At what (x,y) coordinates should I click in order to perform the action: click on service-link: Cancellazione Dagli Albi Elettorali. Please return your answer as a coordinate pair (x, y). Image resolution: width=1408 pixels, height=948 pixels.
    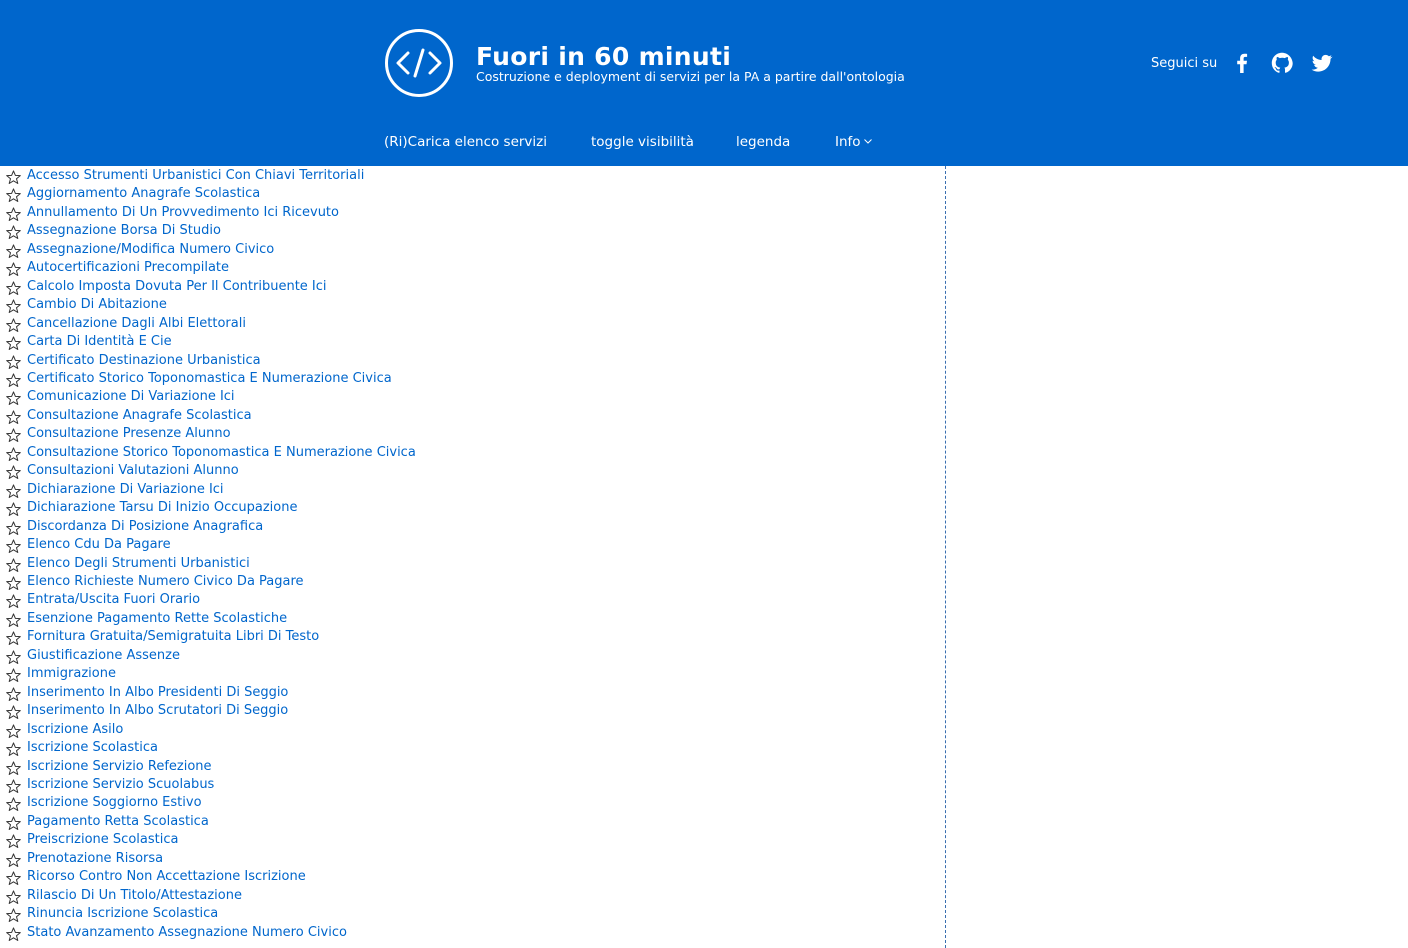
    Looking at the image, I should click on (136, 324).